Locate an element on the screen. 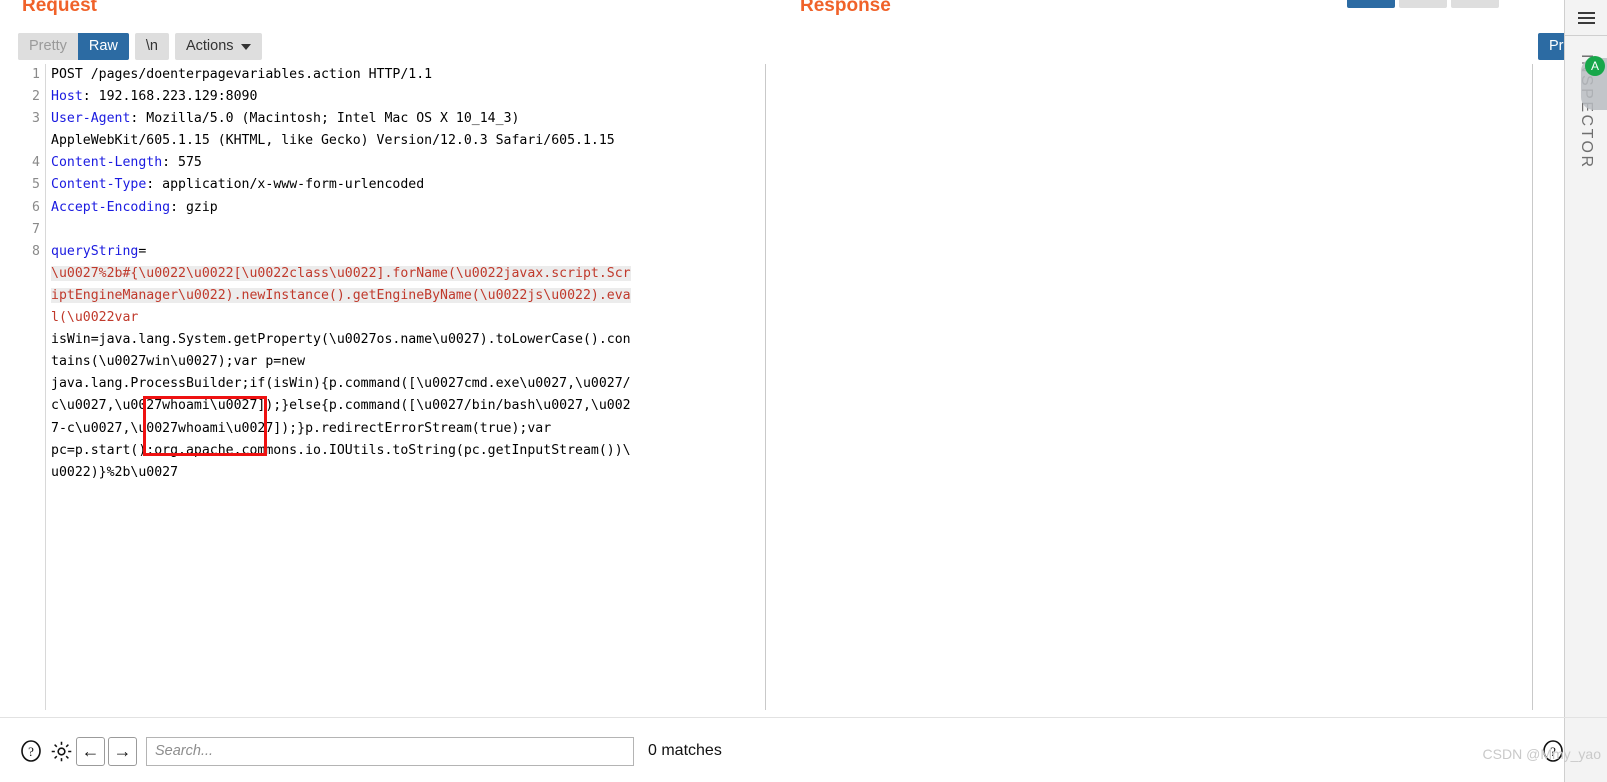 Image resolution: width=1607 pixels, height=782 pixels. bottom-divider is located at coordinates (803, 717).